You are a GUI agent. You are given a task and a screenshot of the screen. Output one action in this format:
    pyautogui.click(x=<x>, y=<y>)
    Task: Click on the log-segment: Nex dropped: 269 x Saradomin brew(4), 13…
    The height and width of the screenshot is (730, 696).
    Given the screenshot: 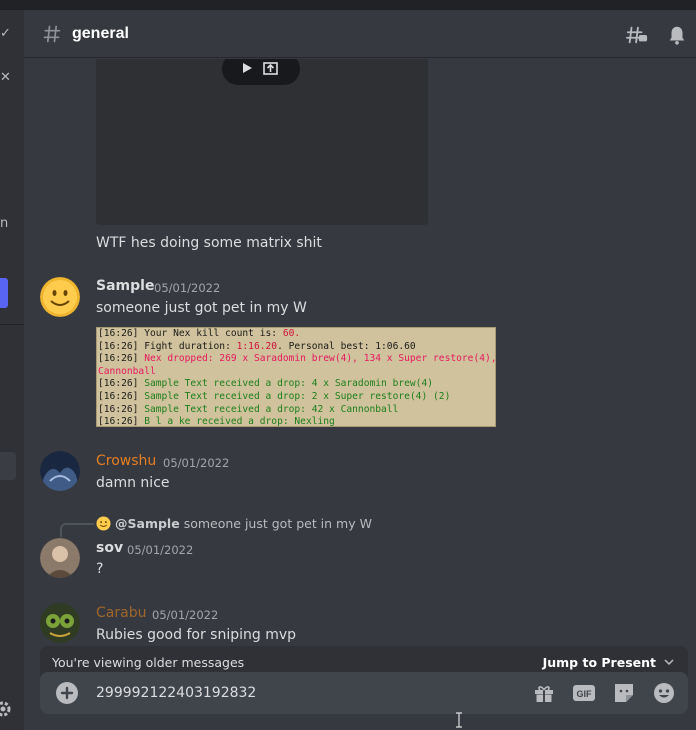 What is the action you would take?
    pyautogui.click(x=320, y=359)
    